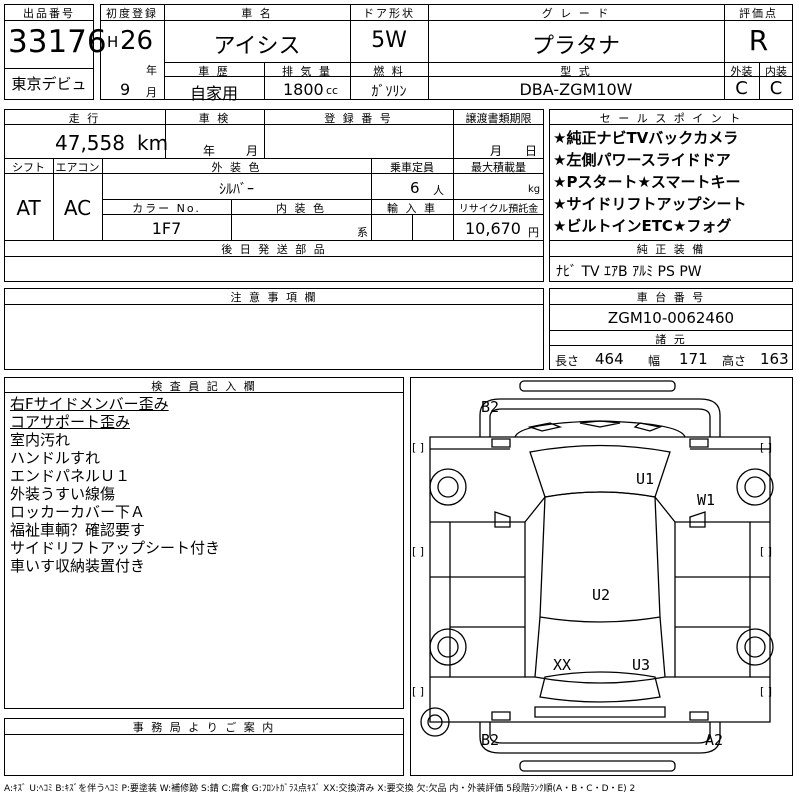  I want to click on exterior-grade-label: 外装, so click(741, 71).